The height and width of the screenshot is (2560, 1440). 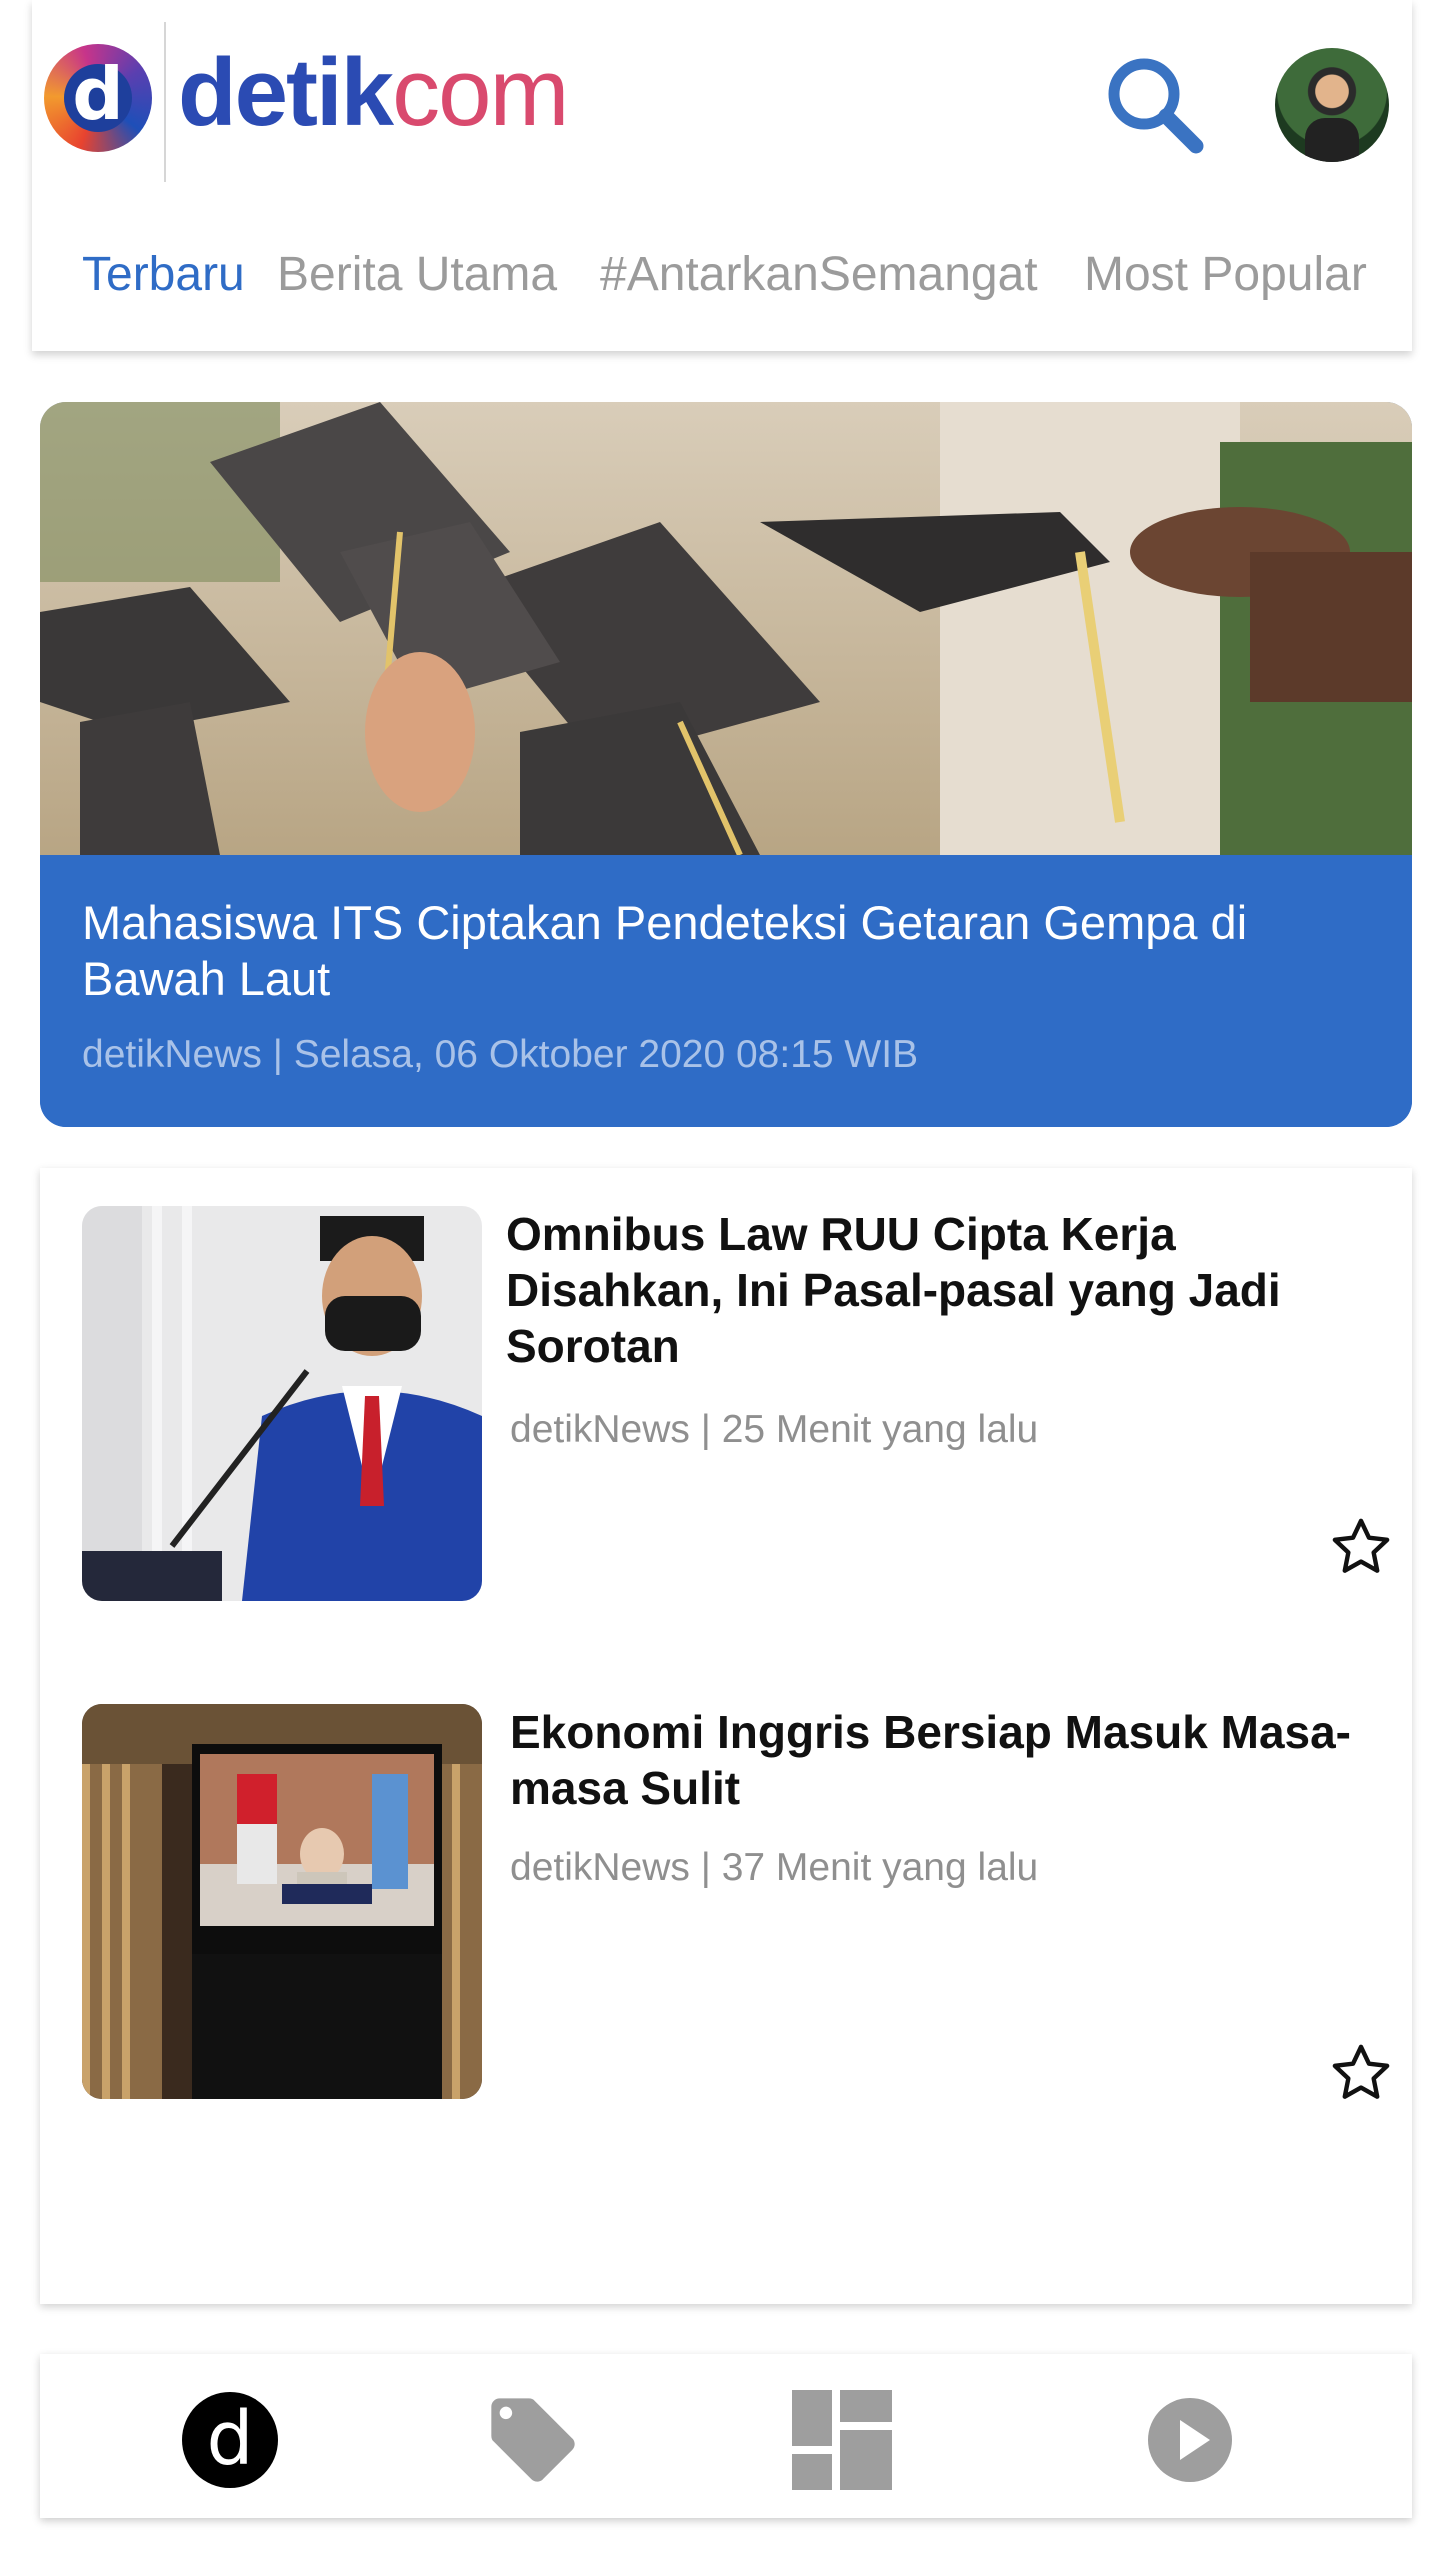 What do you see at coordinates (726, 2436) in the screenshot?
I see `bottom-navigation: d` at bounding box center [726, 2436].